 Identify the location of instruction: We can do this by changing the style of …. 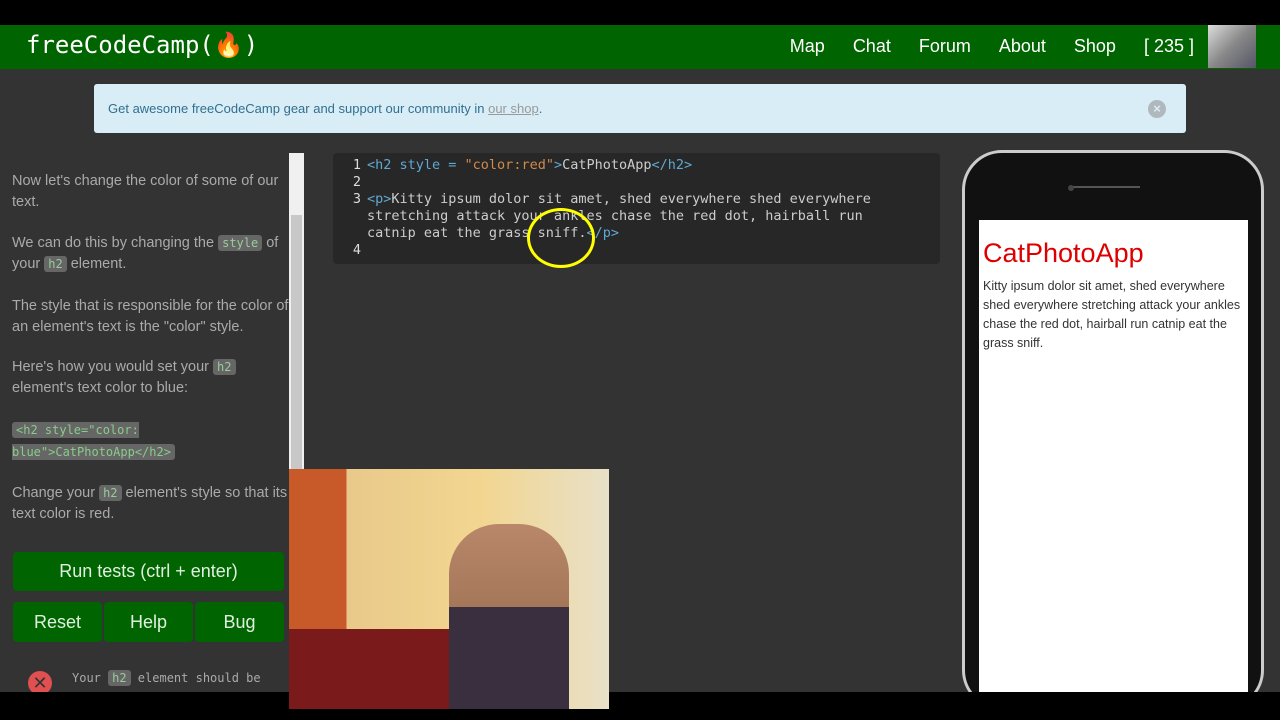
(145, 253).